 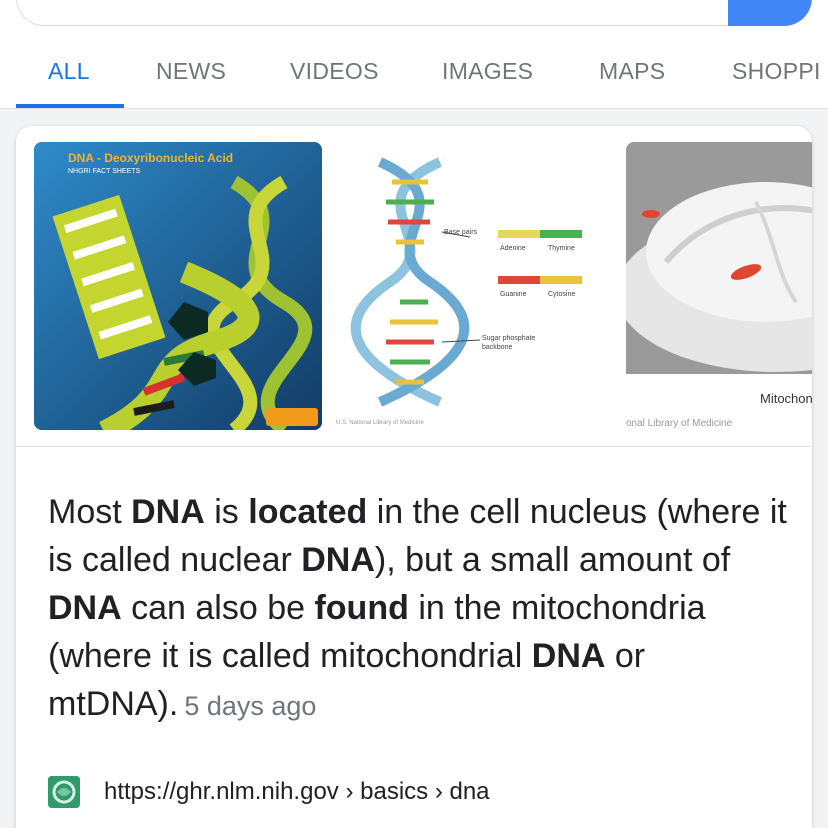 I want to click on search-button, so click(x=770, y=13).